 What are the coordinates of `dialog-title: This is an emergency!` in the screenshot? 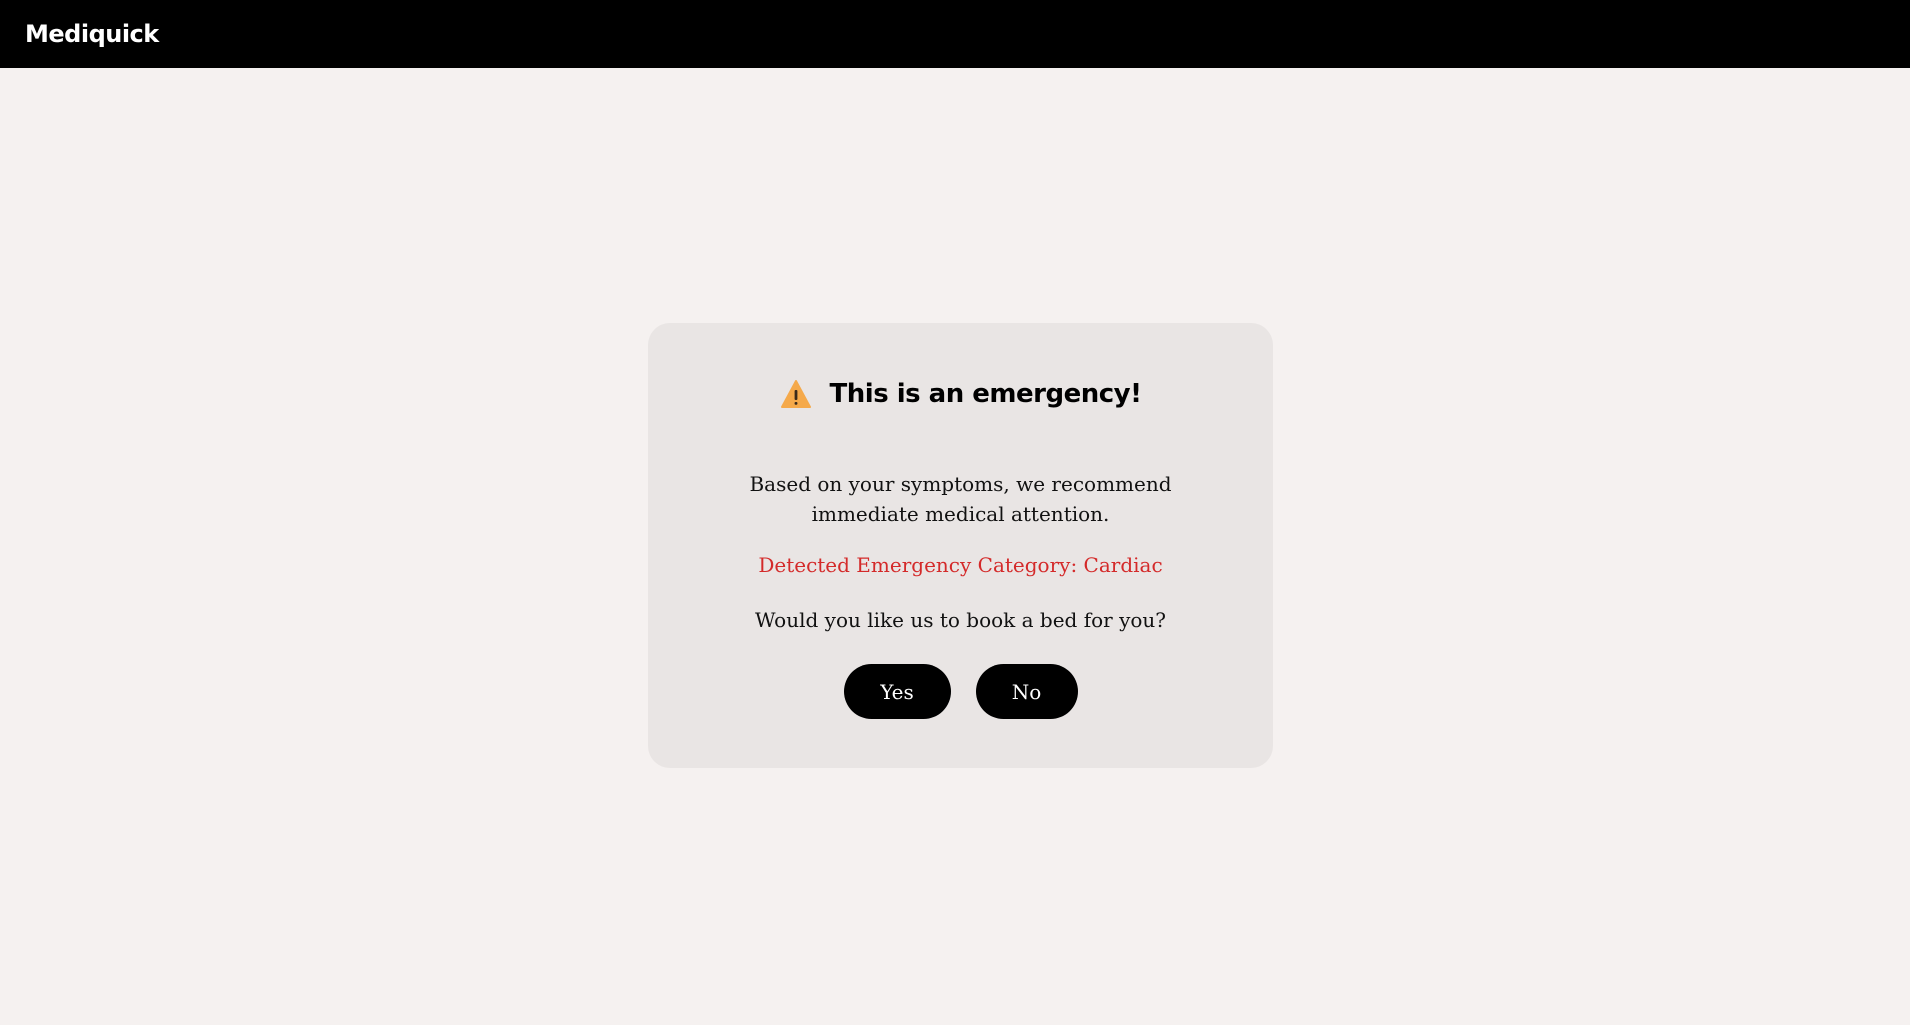 It's located at (985, 394).